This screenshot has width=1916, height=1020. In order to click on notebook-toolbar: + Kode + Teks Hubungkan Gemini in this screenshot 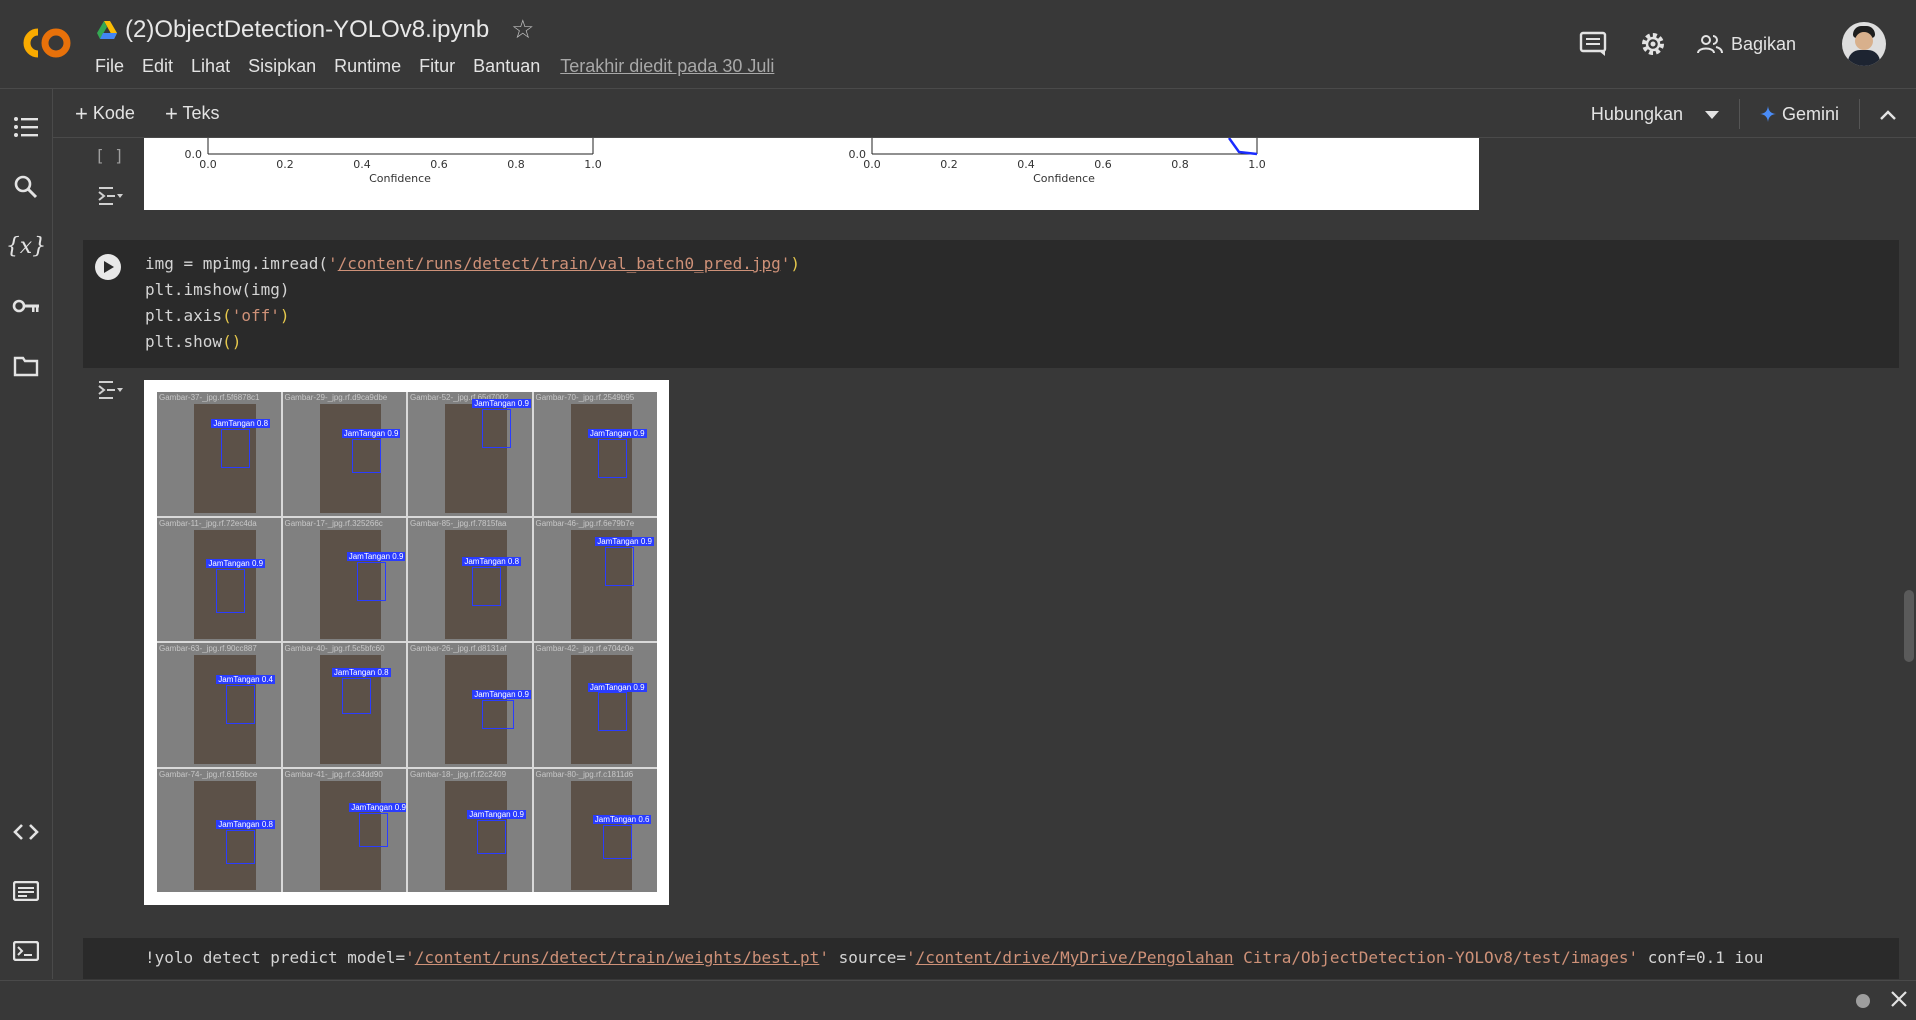, I will do `click(984, 113)`.